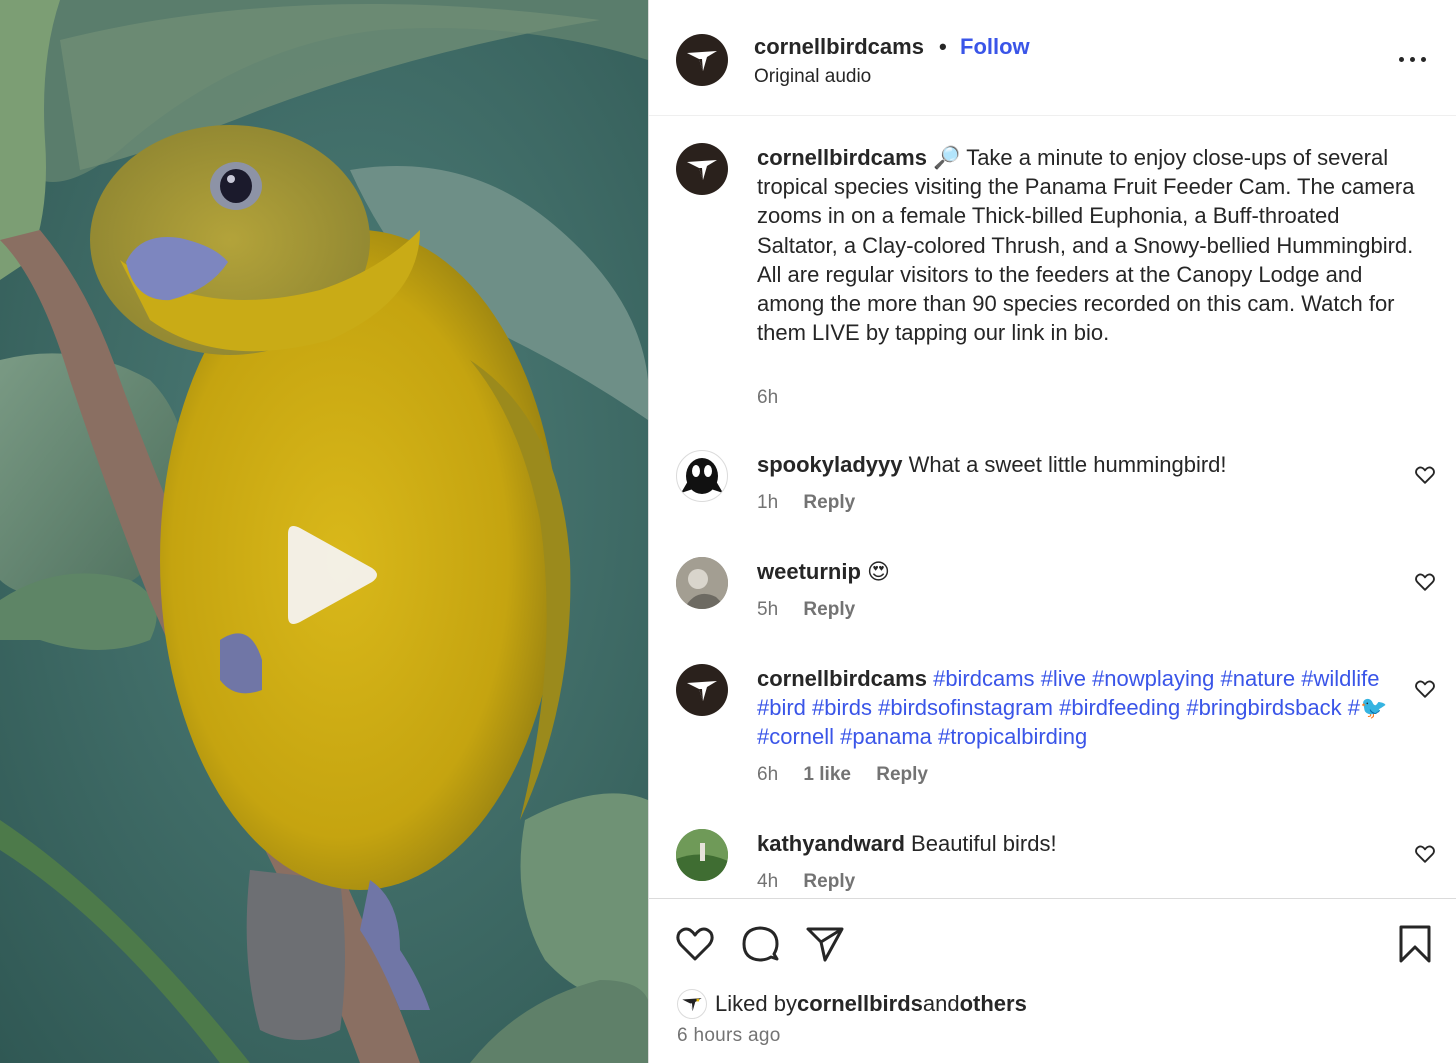  What do you see at coordinates (875, 571) in the screenshot?
I see `comment-body: 😍` at bounding box center [875, 571].